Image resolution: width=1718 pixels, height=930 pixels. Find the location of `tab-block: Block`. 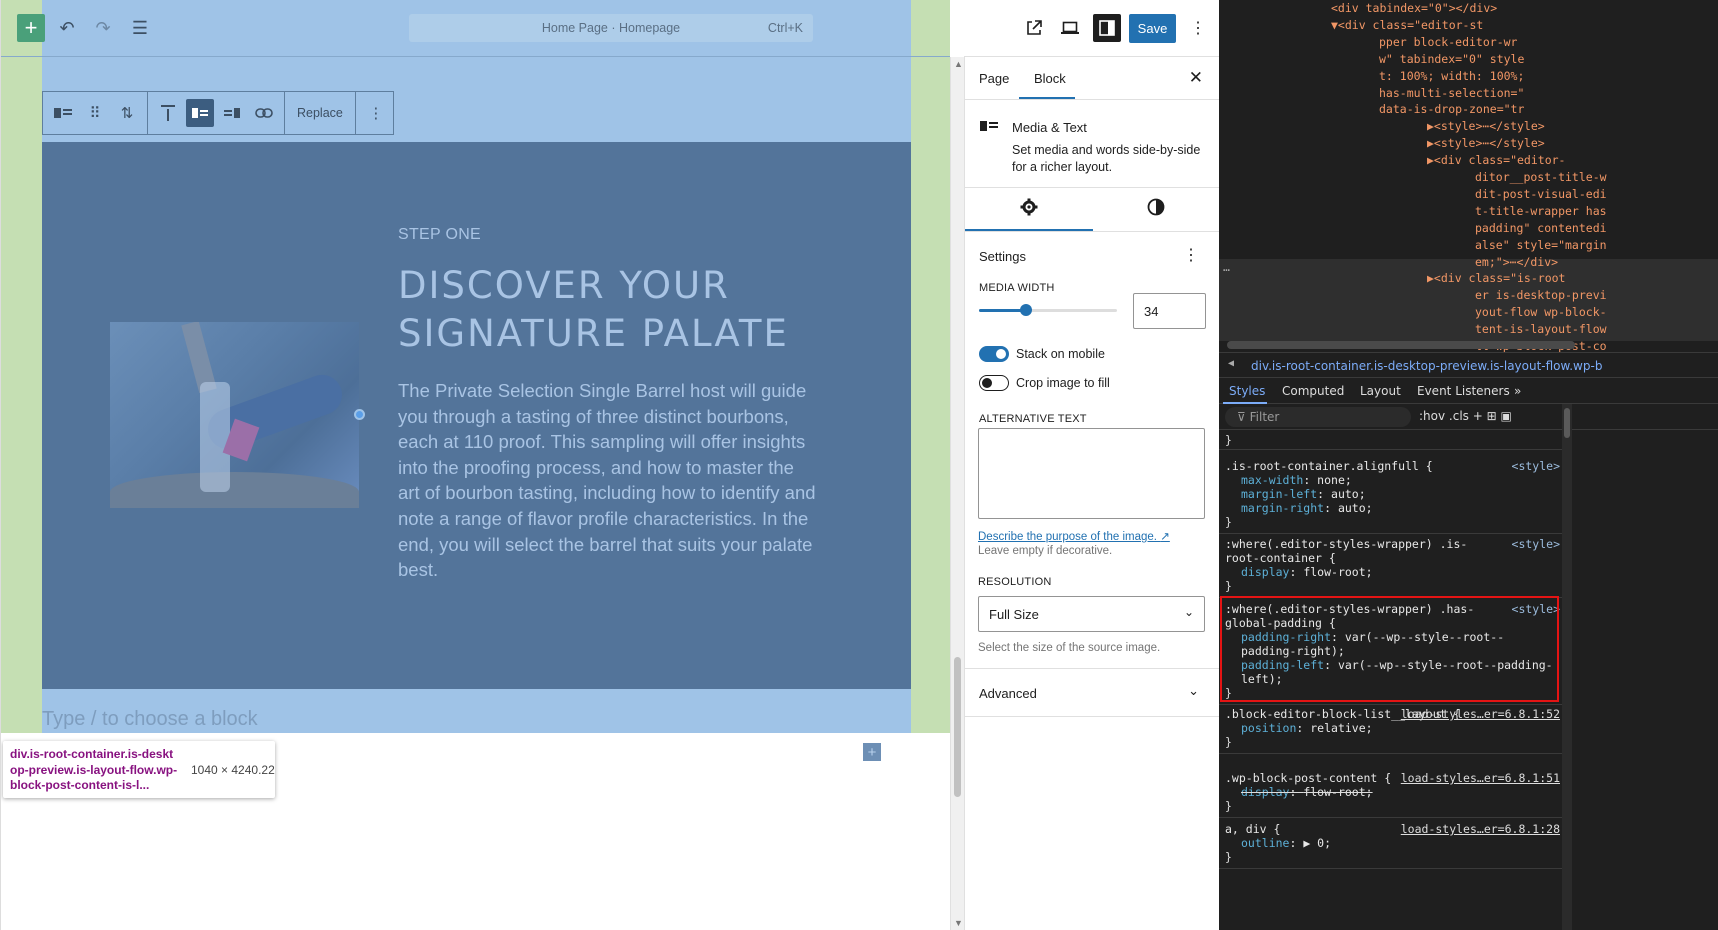

tab-block: Block is located at coordinates (1050, 78).